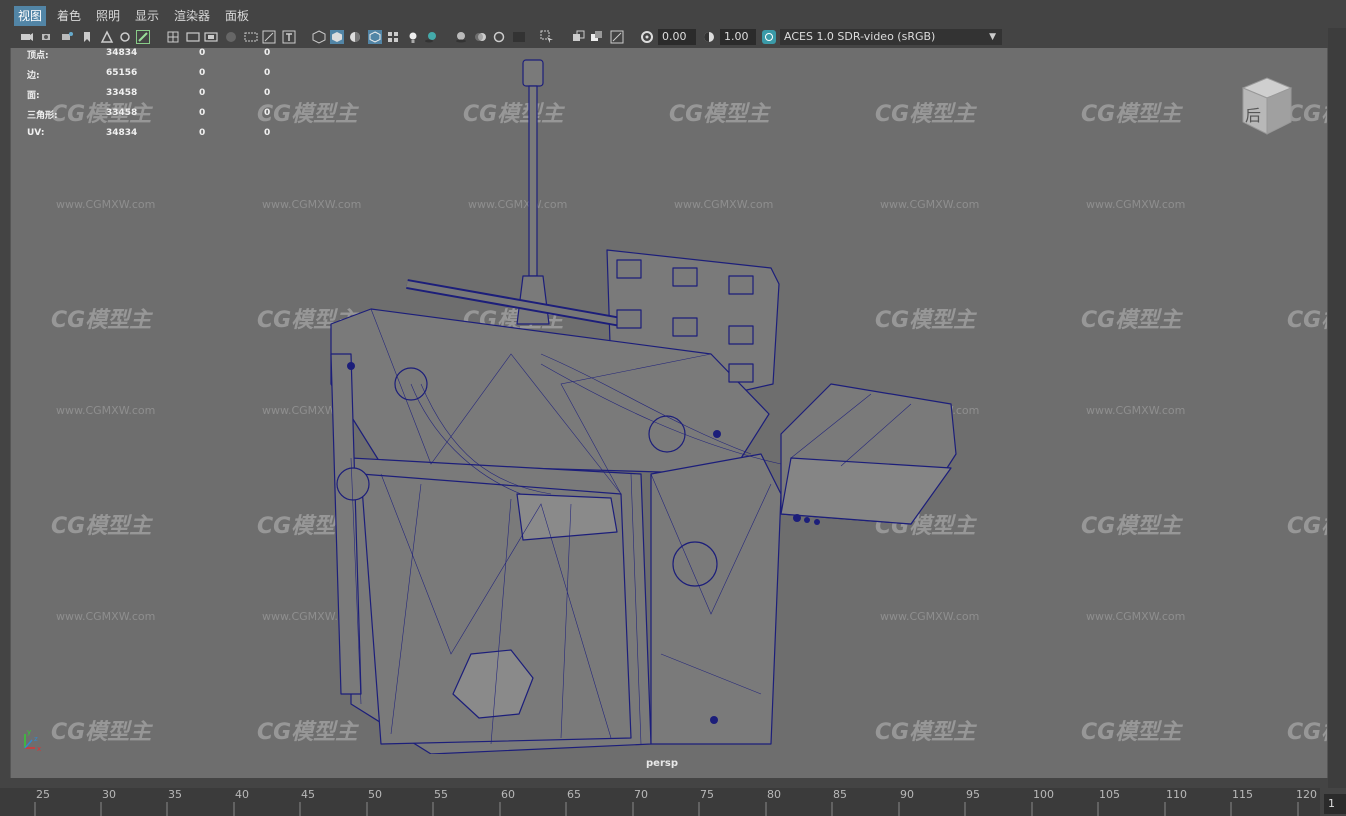  Describe the element at coordinates (707, 794) in the screenshot. I see `time-tick: 75` at that location.